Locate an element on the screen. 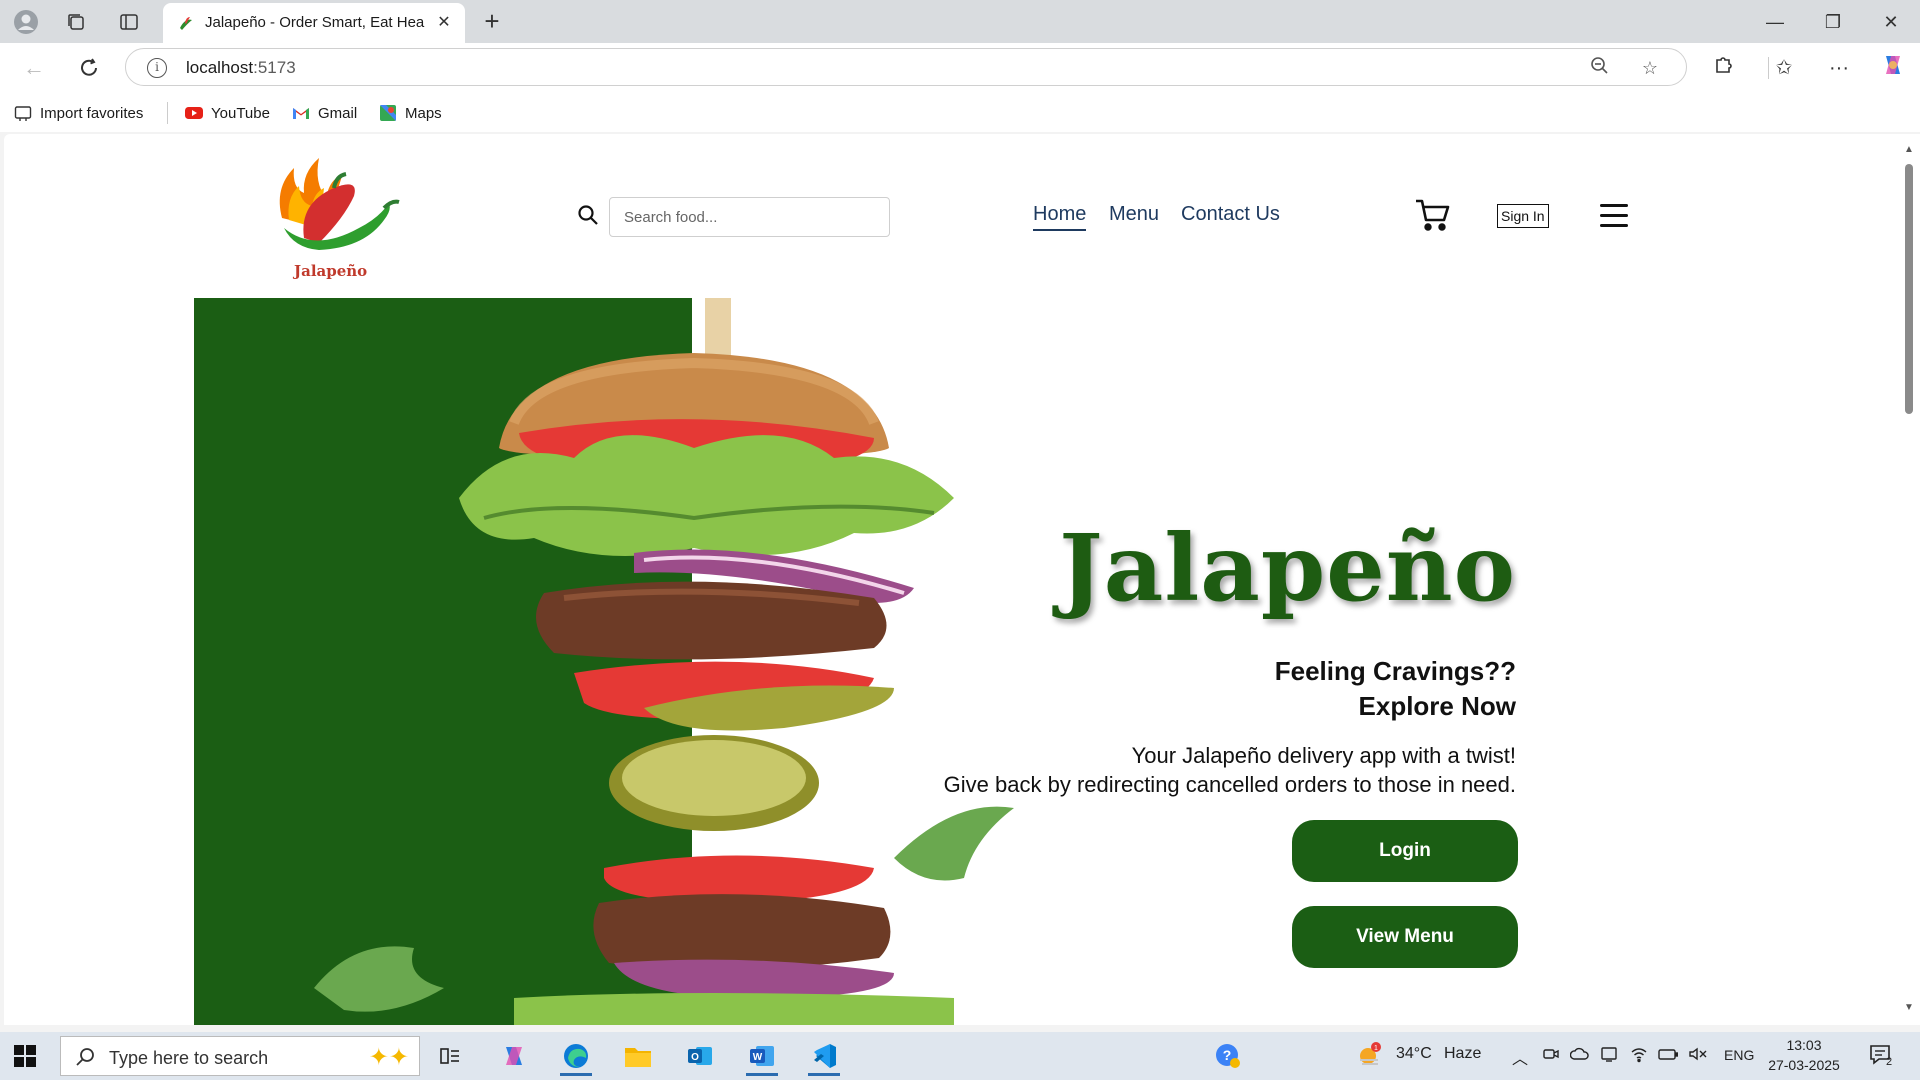 The image size is (1920, 1080). active-tab: Jalapeño - Order Smart, Eat Healthy ✕ is located at coordinates (314, 23).